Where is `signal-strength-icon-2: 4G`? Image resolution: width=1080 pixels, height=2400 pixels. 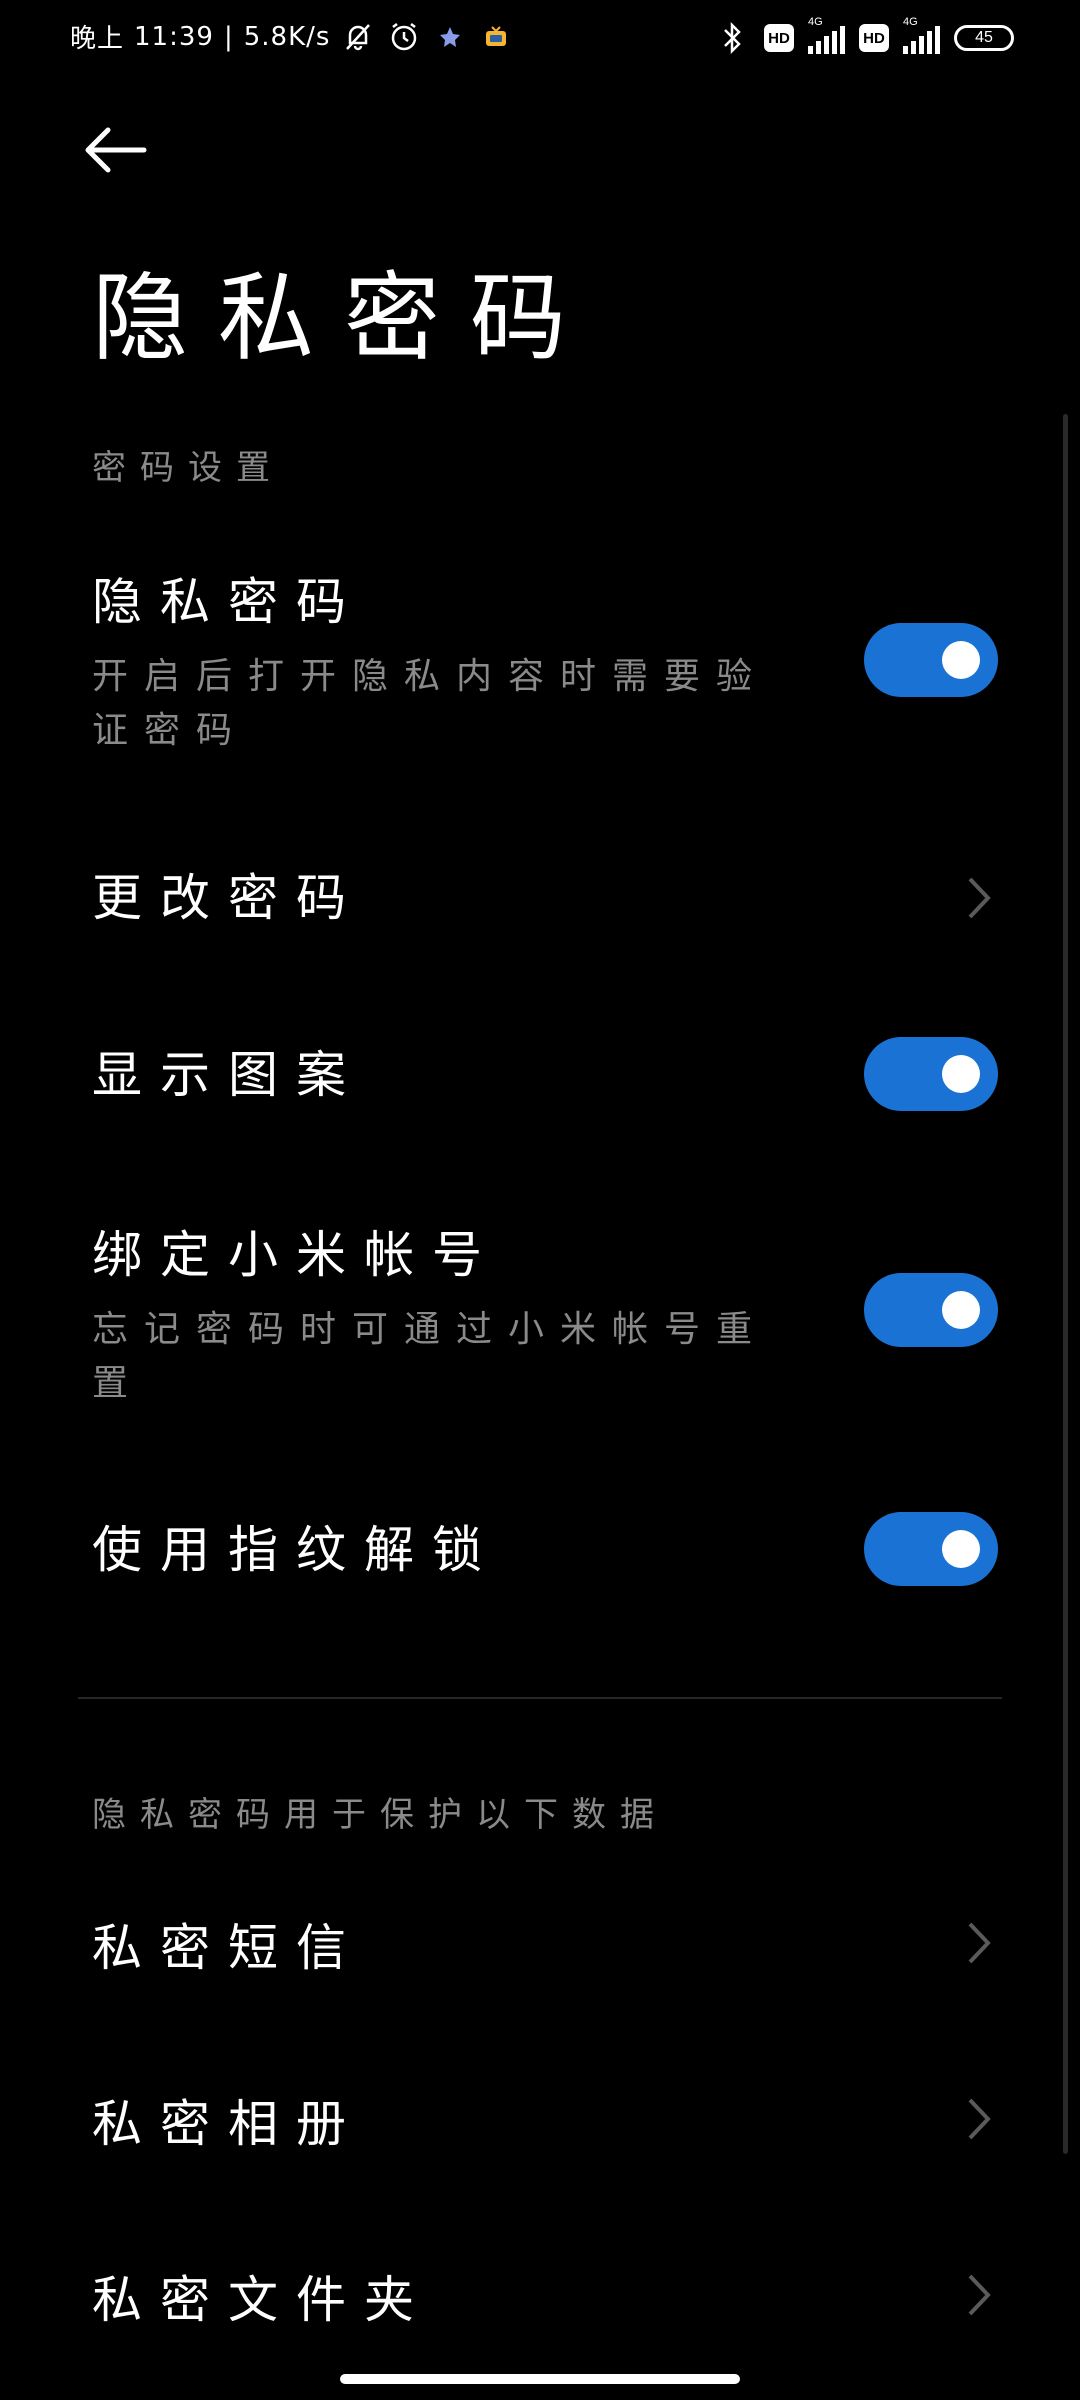 signal-strength-icon-2: 4G is located at coordinates (921, 35).